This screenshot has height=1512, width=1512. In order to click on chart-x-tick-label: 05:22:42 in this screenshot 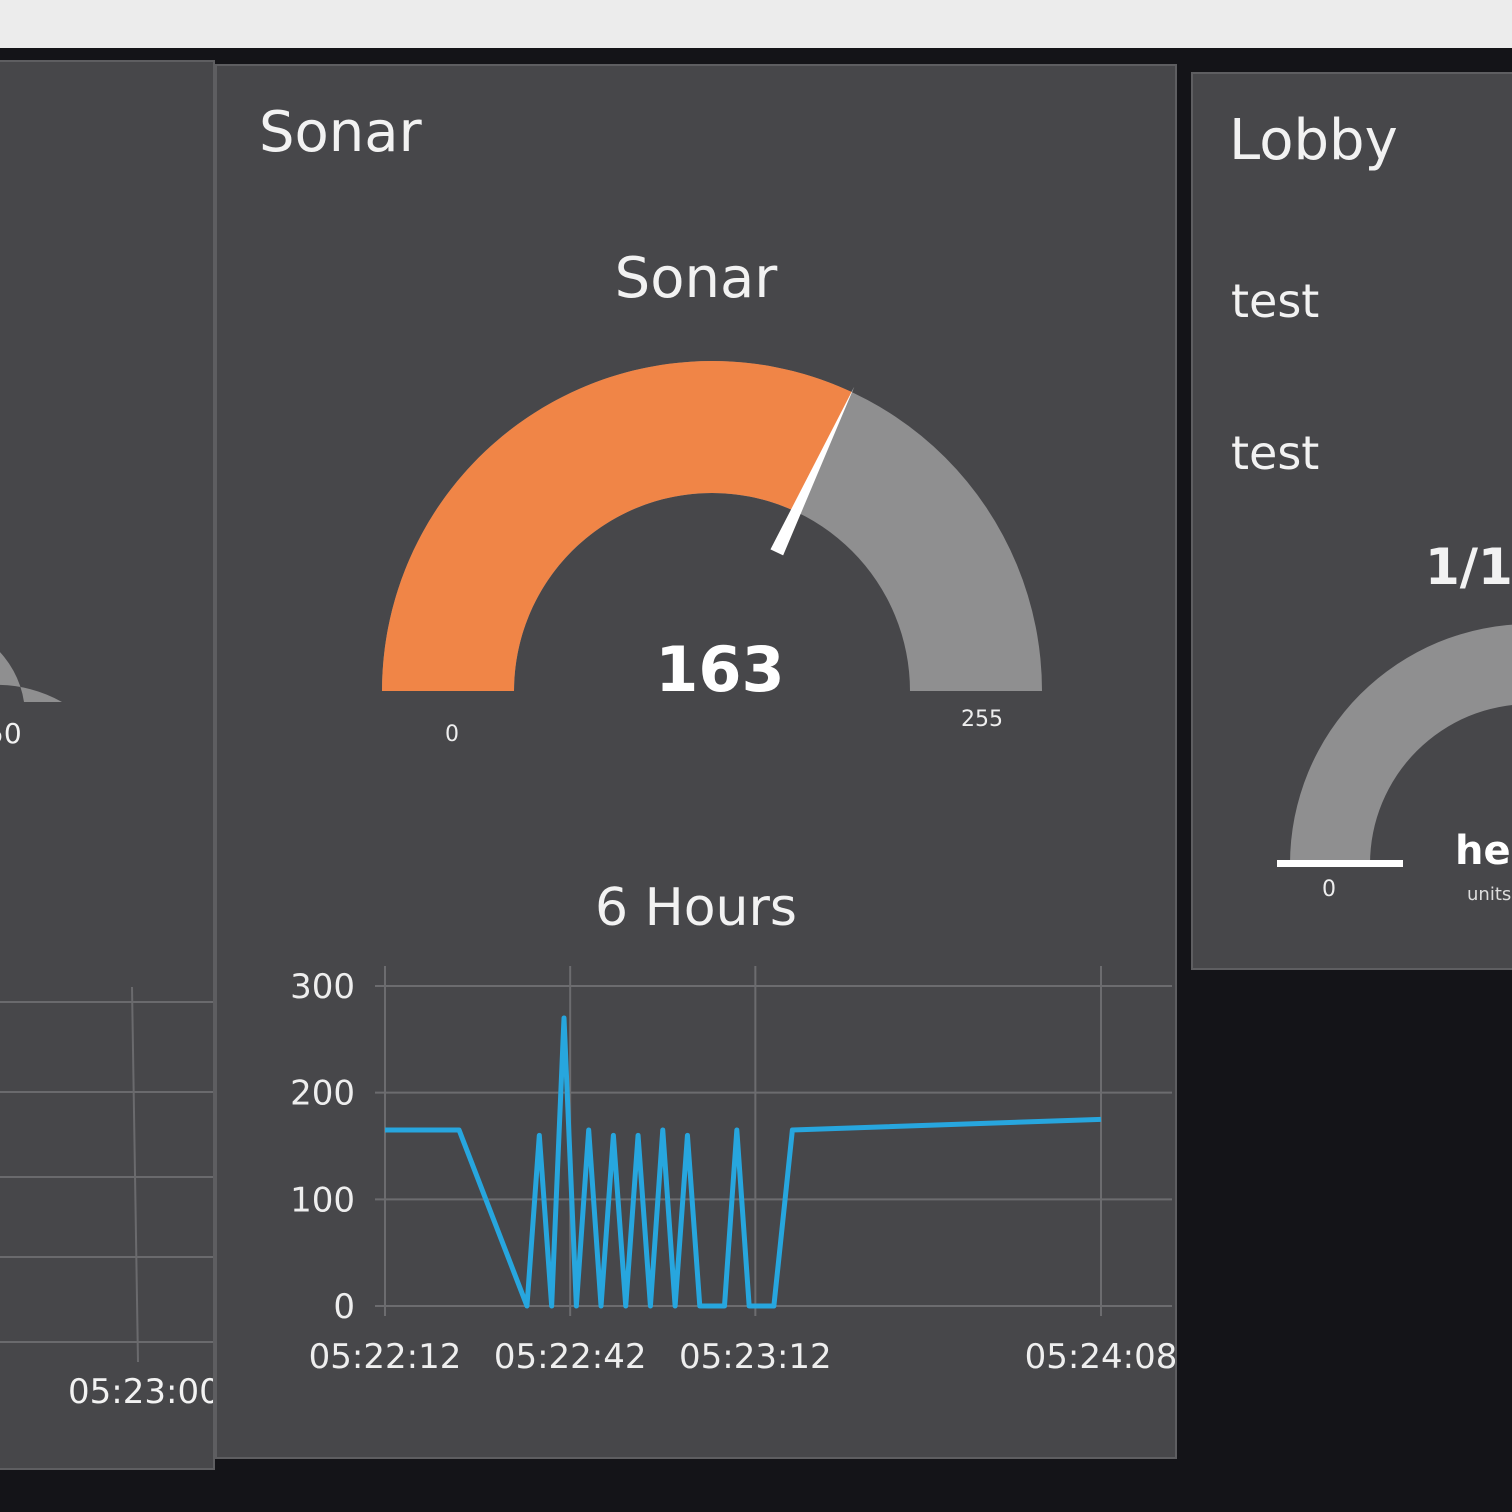, I will do `click(570, 1357)`.